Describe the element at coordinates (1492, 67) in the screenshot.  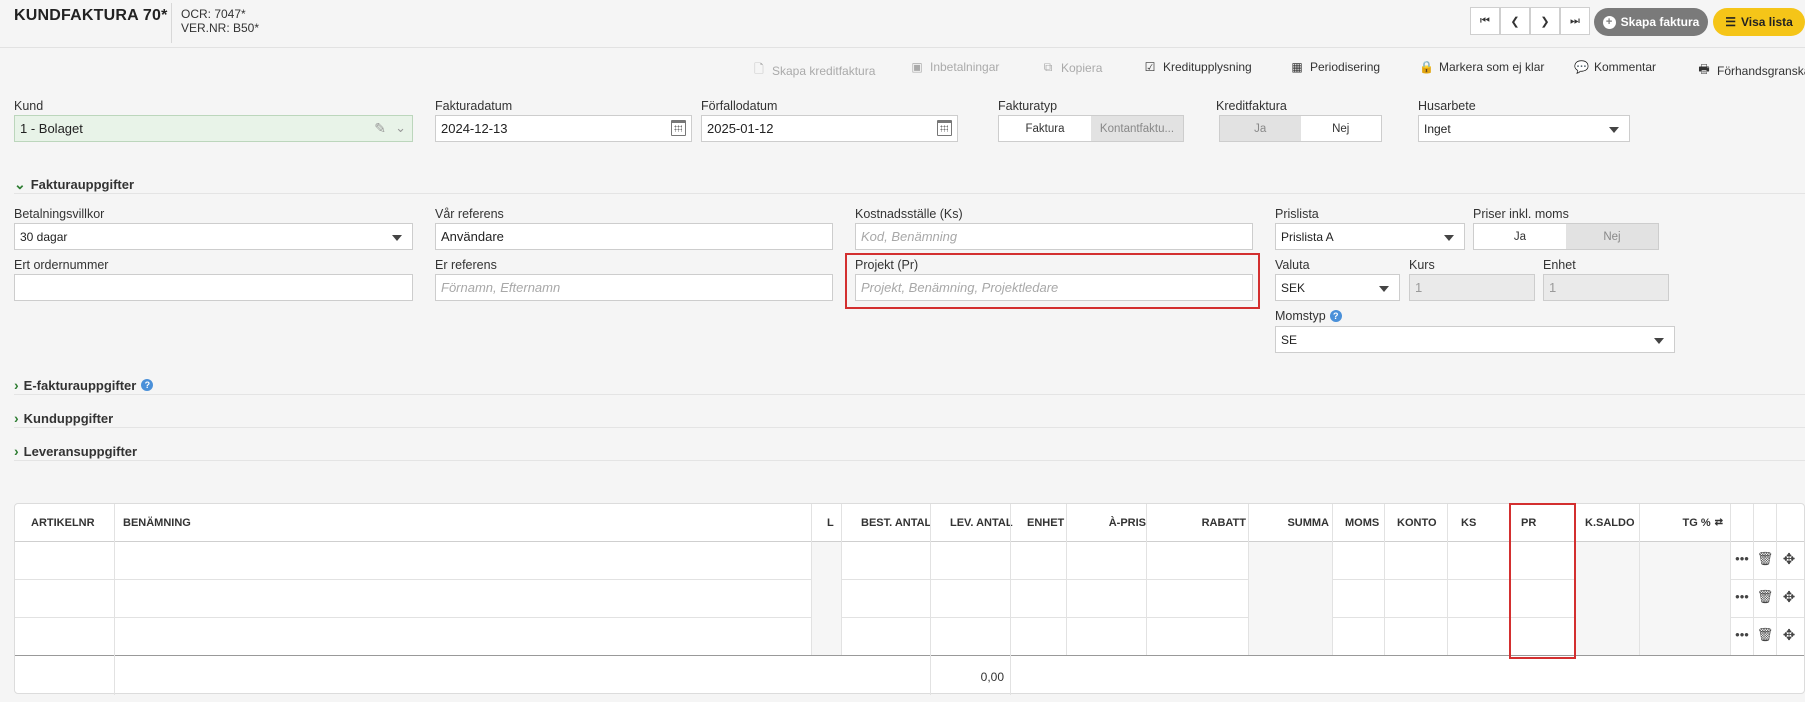
I see `mark-unfinished-label: Markera som ej klar` at that location.